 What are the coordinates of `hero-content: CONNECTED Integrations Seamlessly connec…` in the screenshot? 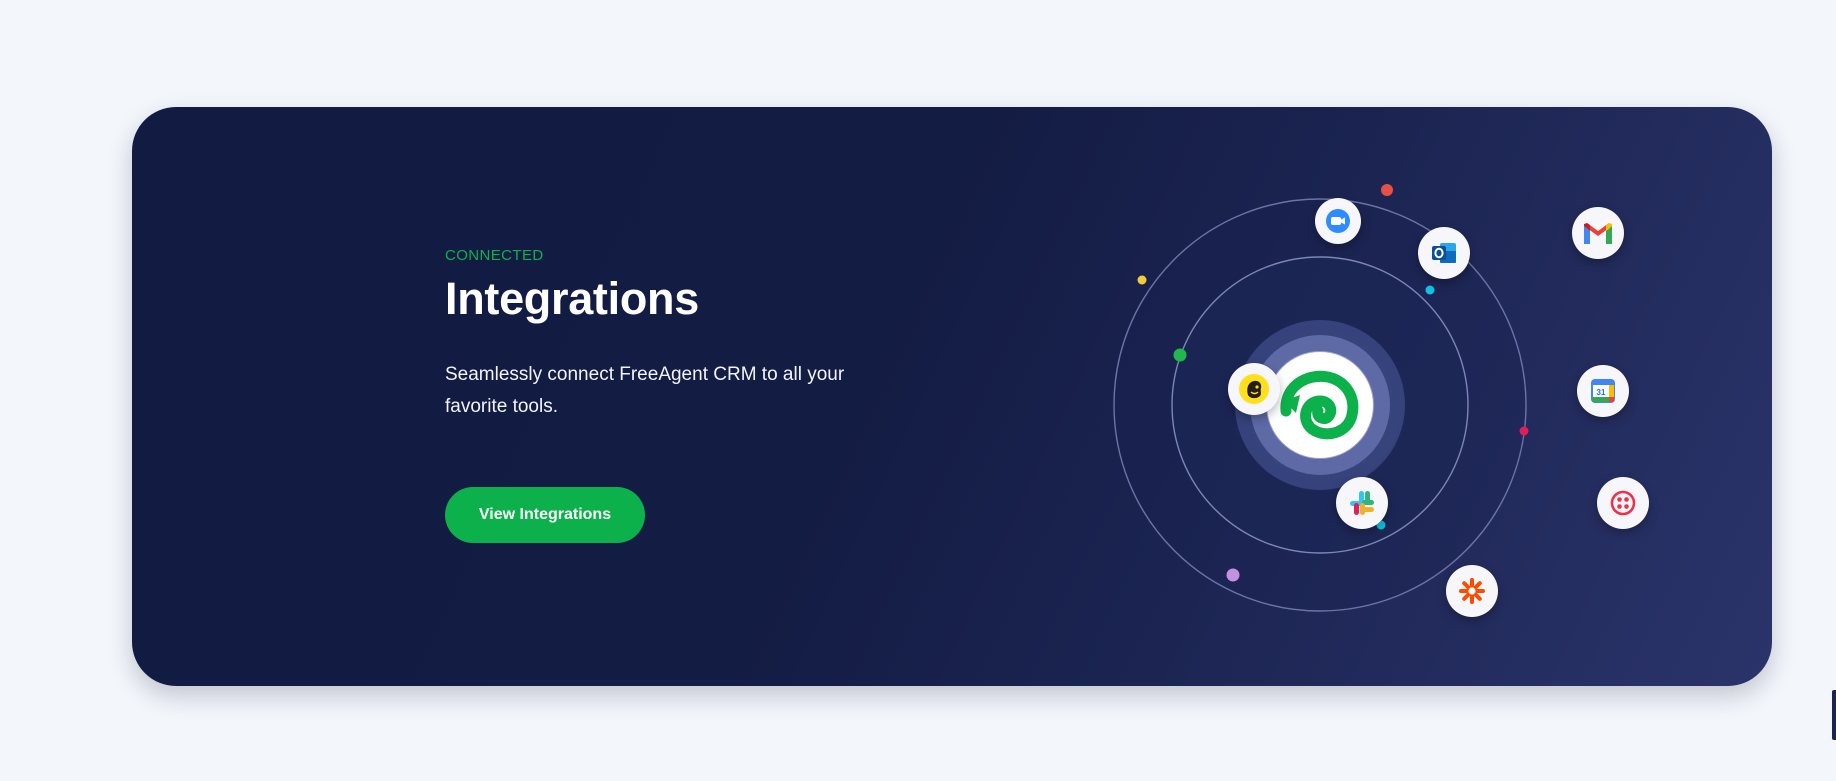 It's located at (685, 395).